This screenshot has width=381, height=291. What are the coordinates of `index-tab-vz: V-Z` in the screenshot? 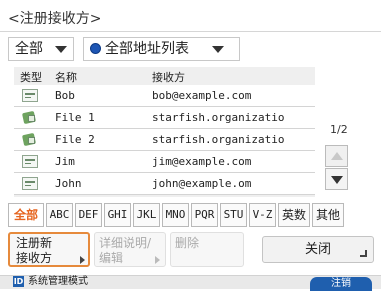 It's located at (262, 215).